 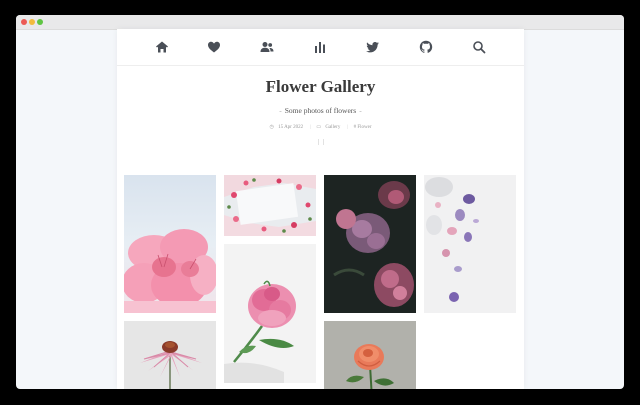 I want to click on subtitle-dash-left: -, so click(x=280, y=110).